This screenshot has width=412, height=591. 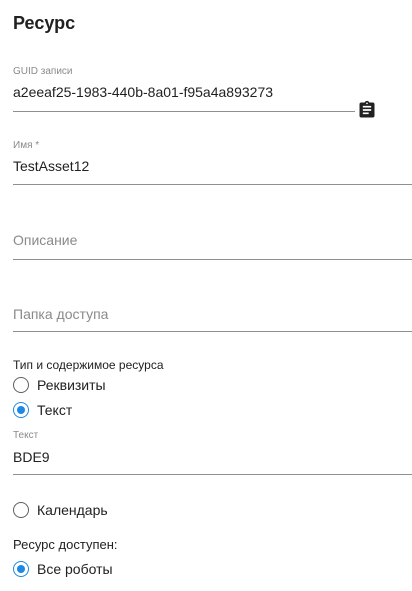 I want to click on radio-all-robots-label: Все роботы, so click(x=75, y=569).